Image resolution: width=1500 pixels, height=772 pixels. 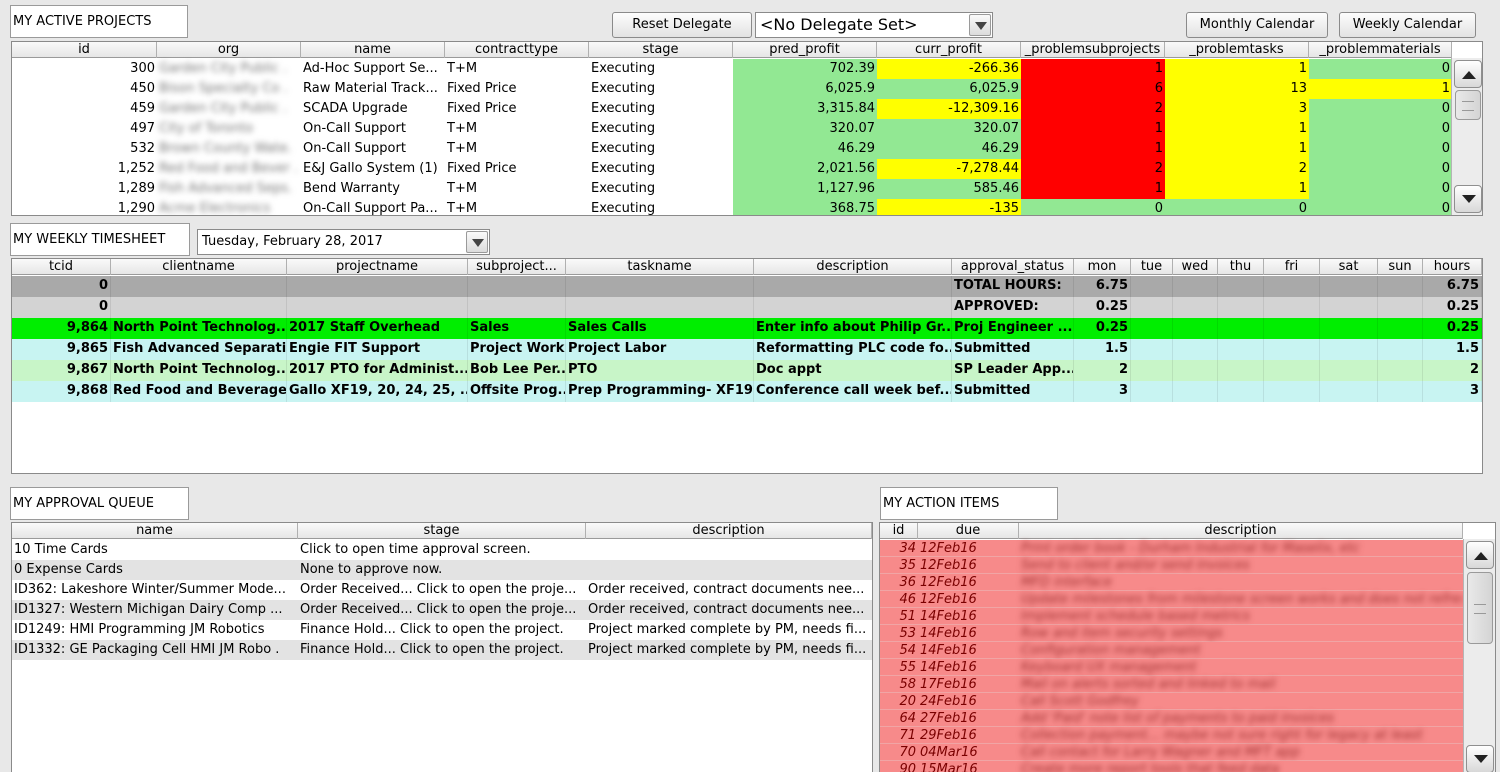 I want to click on list-item: 53 14Feb16 Row and item security settings, so click(x=1171, y=633).